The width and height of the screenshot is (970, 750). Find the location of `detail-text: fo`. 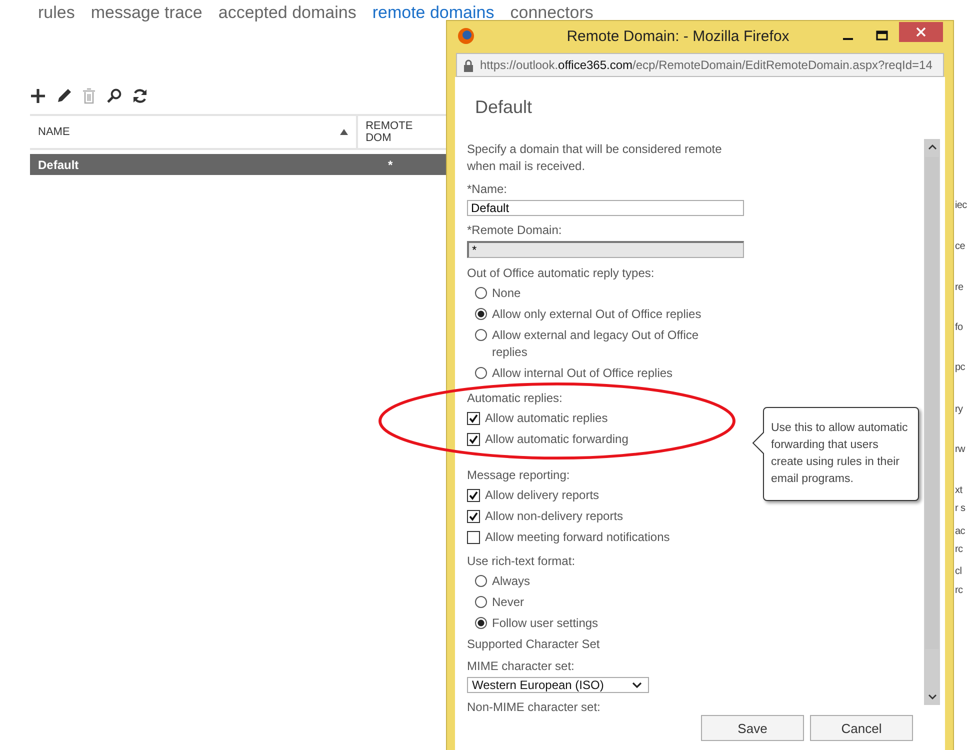

detail-text: fo is located at coordinates (959, 327).